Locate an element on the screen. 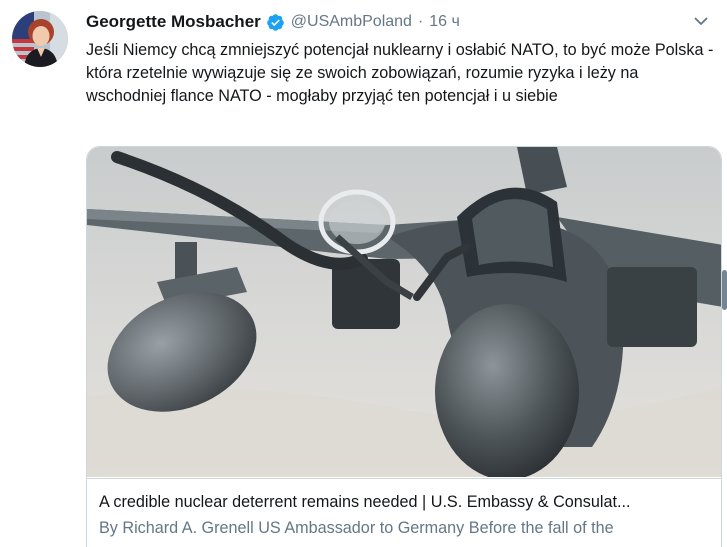 The height and width of the screenshot is (547, 727). author-name: Georgette Mosbacher is located at coordinates (173, 22).